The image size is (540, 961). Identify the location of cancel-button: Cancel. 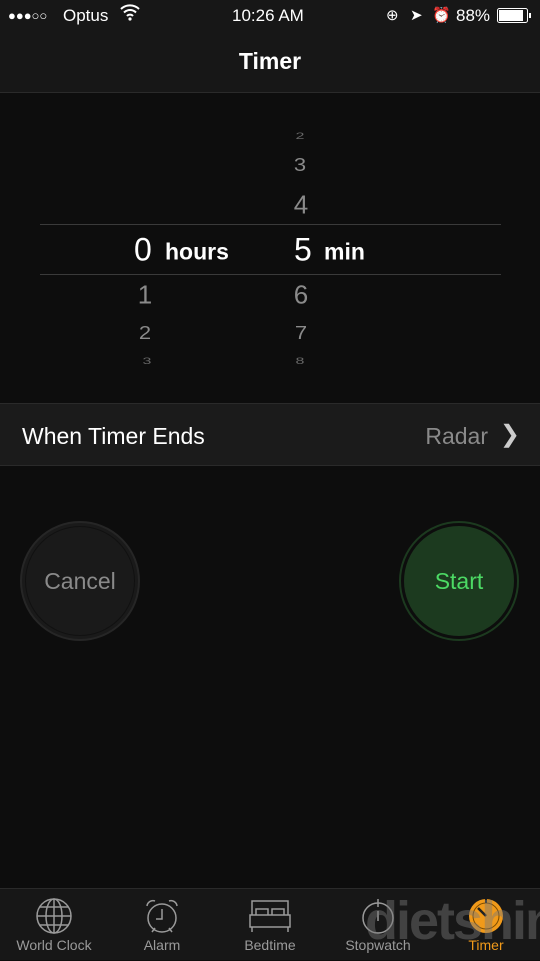
(80, 581).